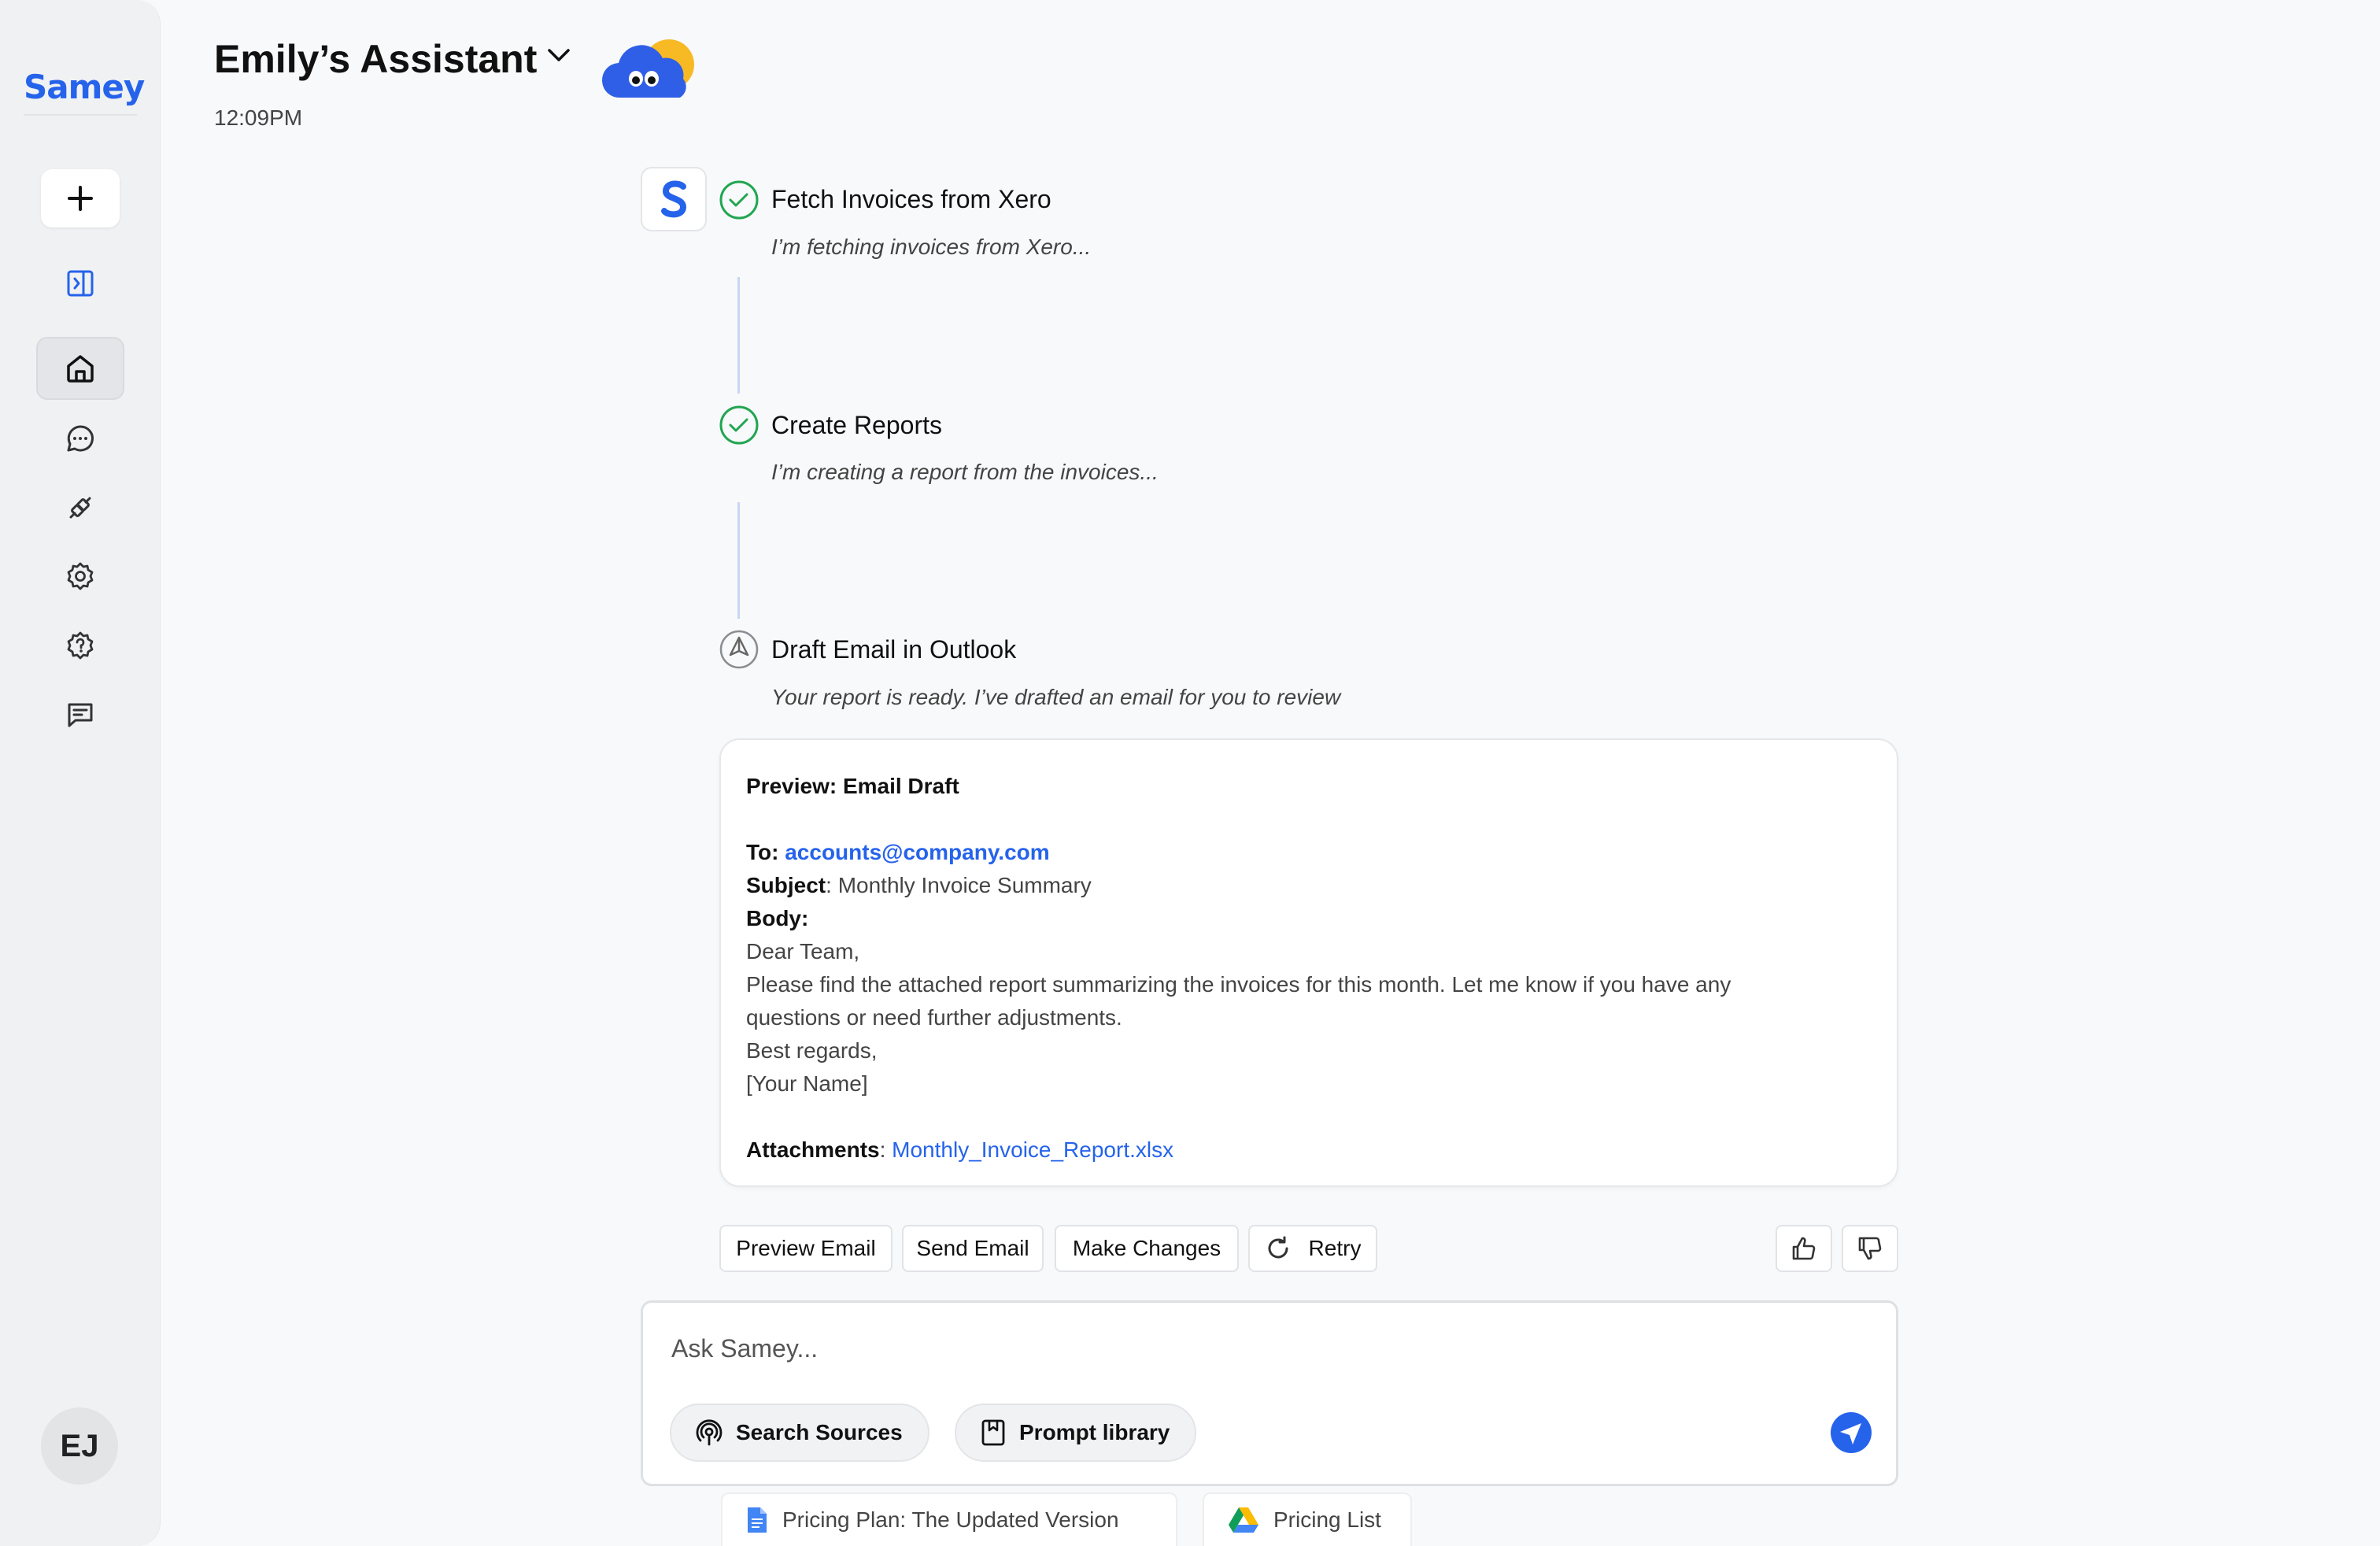 The image size is (2380, 1546). I want to click on assistant-title: Emily’s Assistant, so click(376, 59).